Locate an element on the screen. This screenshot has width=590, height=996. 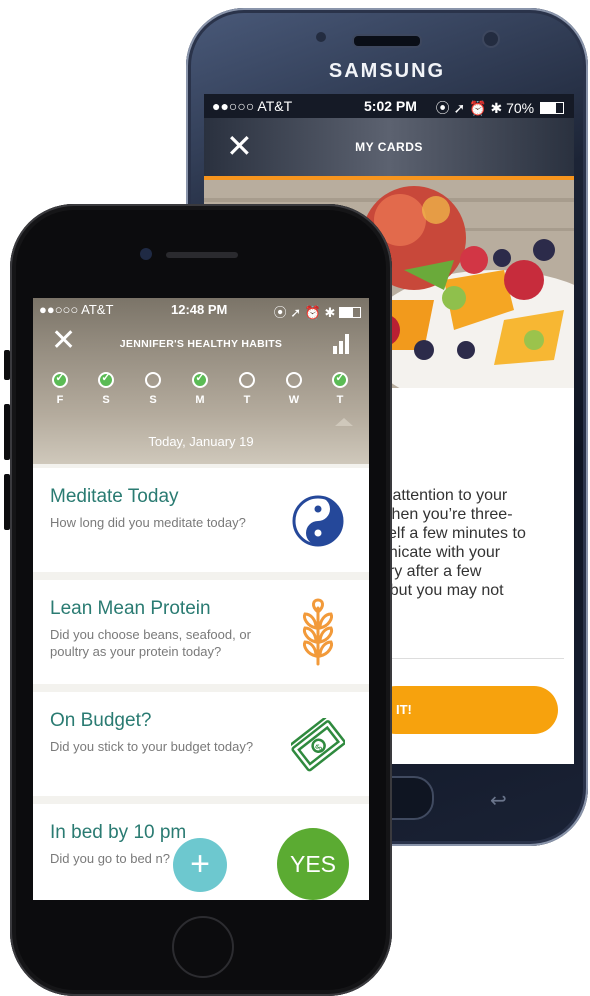
day-toggle: T is located at coordinates (247, 389).